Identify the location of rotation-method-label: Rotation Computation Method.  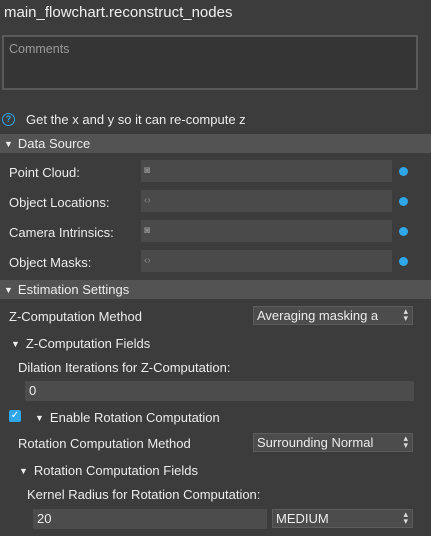
(104, 443).